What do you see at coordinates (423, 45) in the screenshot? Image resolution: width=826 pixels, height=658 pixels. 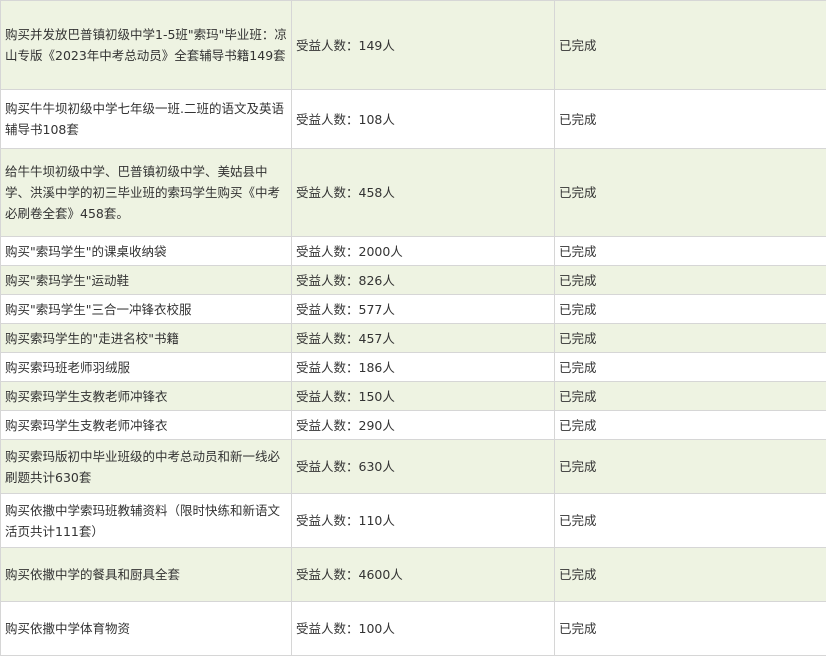 I see `beneficiaries-cell: 受益人数：149人` at bounding box center [423, 45].